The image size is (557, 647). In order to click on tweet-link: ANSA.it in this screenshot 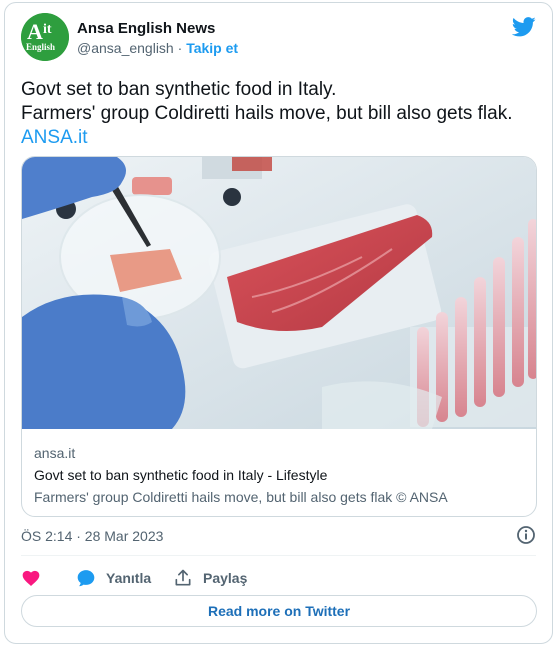, I will do `click(281, 138)`.